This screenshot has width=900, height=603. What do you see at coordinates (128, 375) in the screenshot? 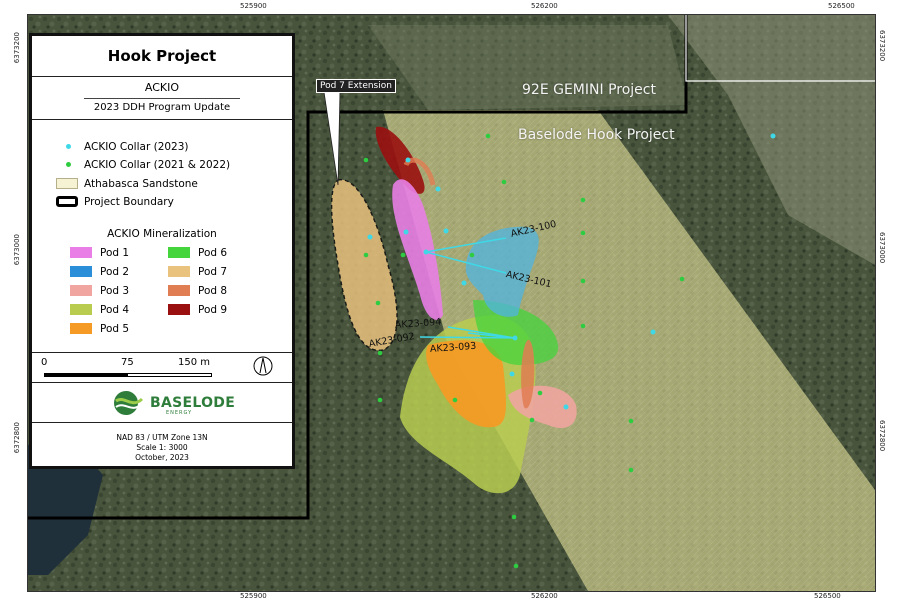
I see `scale-bar` at bounding box center [128, 375].